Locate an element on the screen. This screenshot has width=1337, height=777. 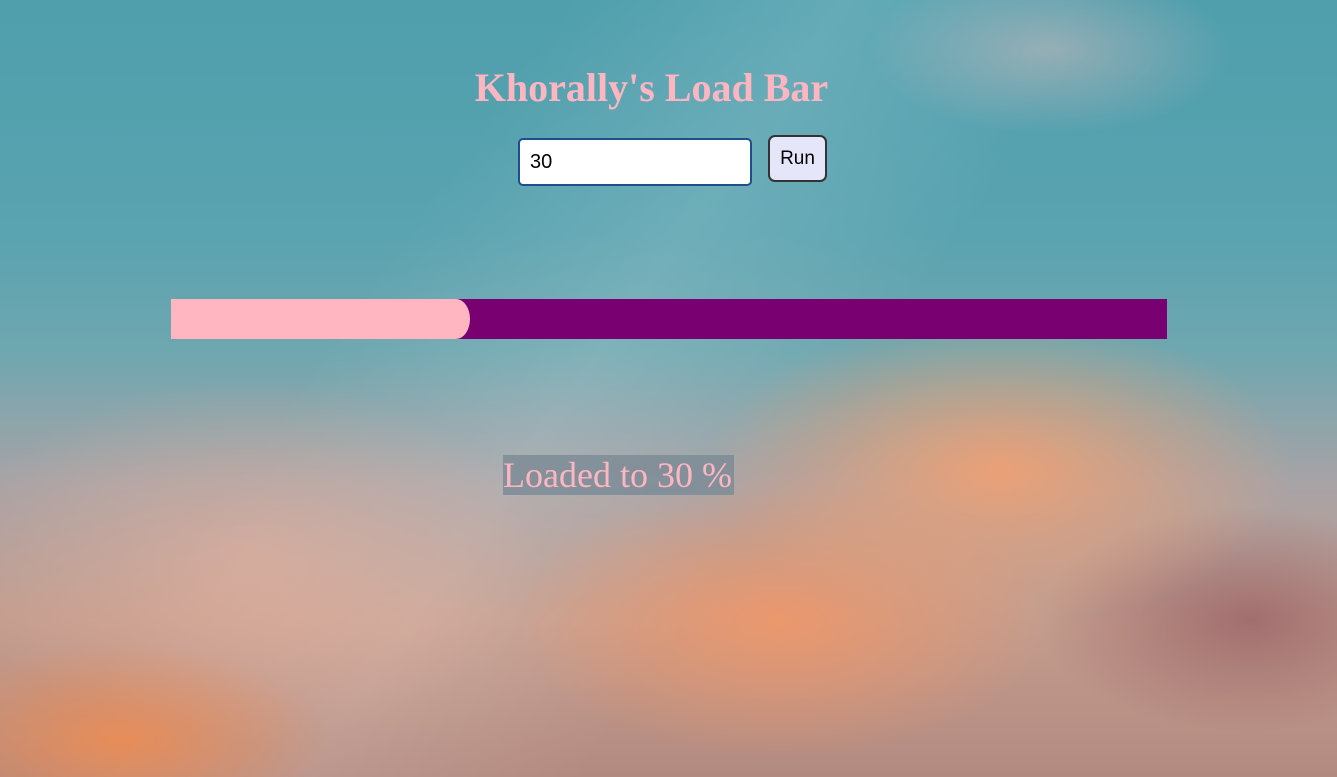
progress-bar is located at coordinates (669, 319).